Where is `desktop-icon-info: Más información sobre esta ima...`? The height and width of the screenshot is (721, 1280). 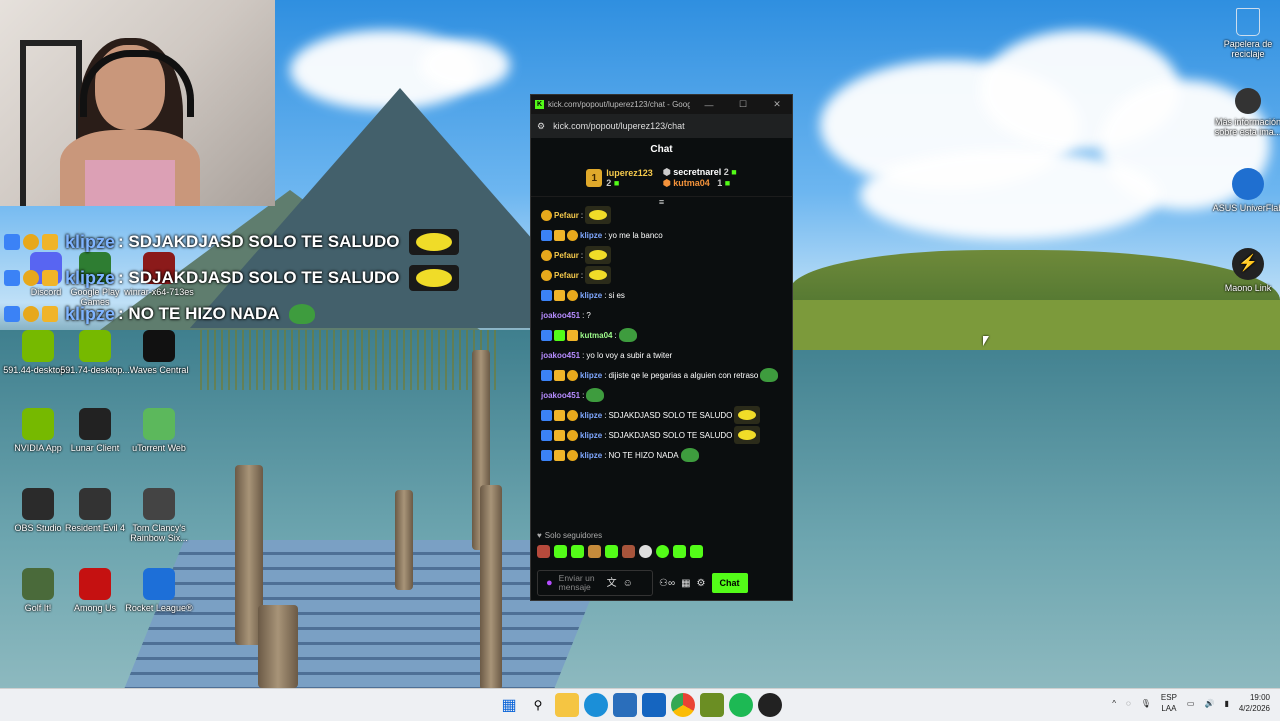
desktop-icon-info: Más información sobre esta ima... is located at coordinates (1245, 112).